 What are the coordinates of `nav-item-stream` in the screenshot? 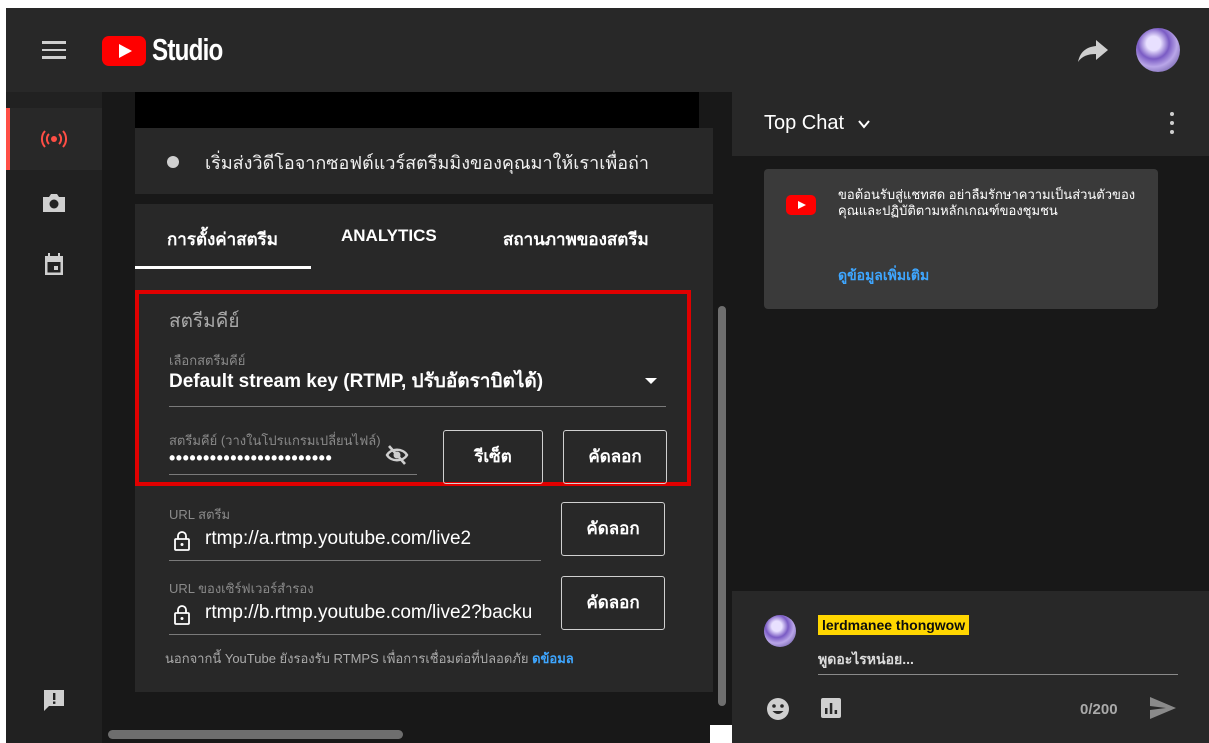 It's located at (54, 139).